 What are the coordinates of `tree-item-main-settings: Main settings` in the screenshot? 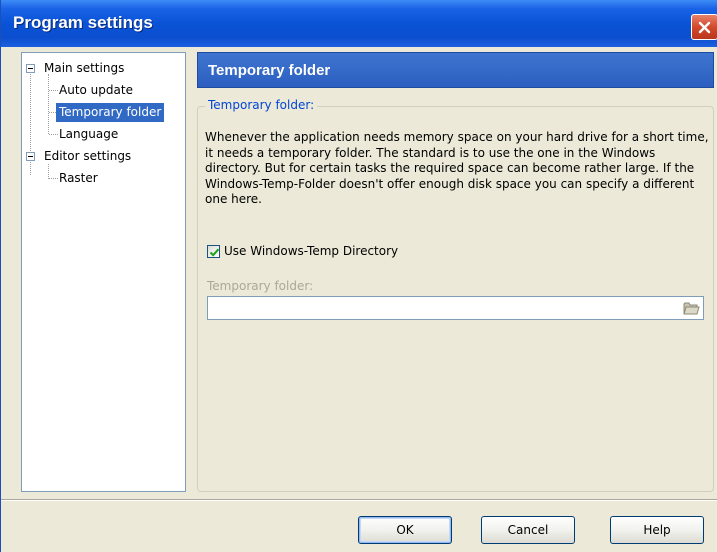 It's located at (101, 68).